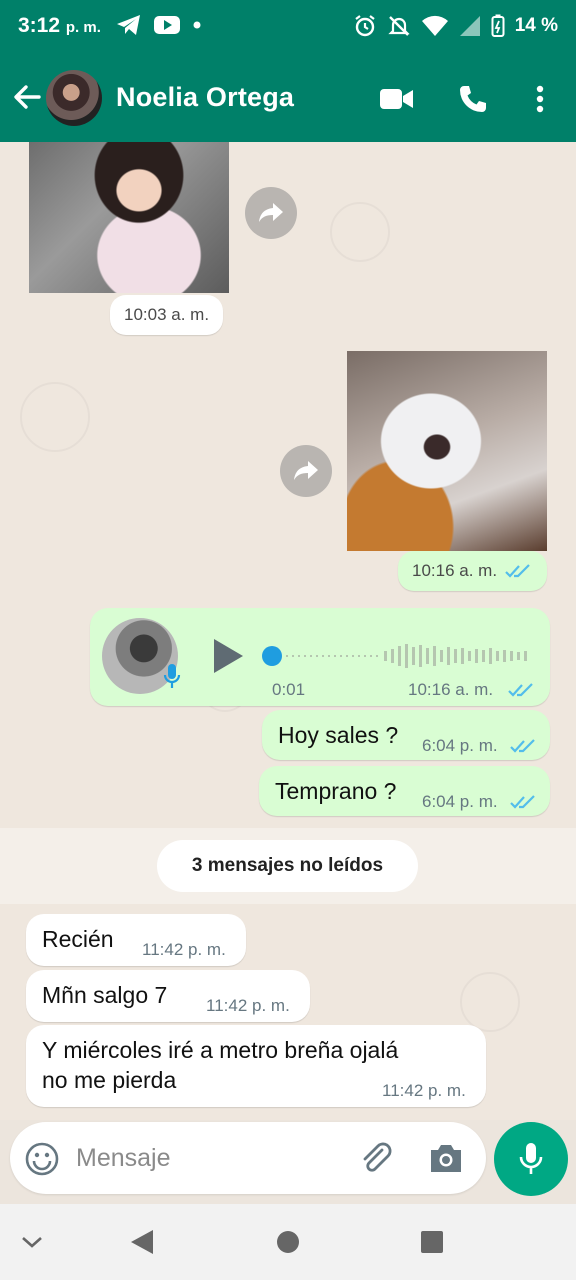 The image size is (576, 1280). I want to click on status-left-icons, so click(159, 25).